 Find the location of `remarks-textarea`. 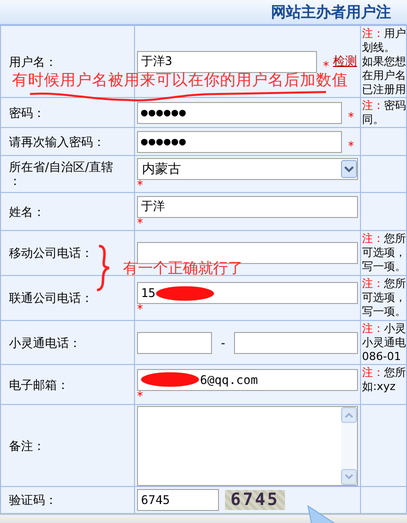

remarks-textarea is located at coordinates (247, 446).